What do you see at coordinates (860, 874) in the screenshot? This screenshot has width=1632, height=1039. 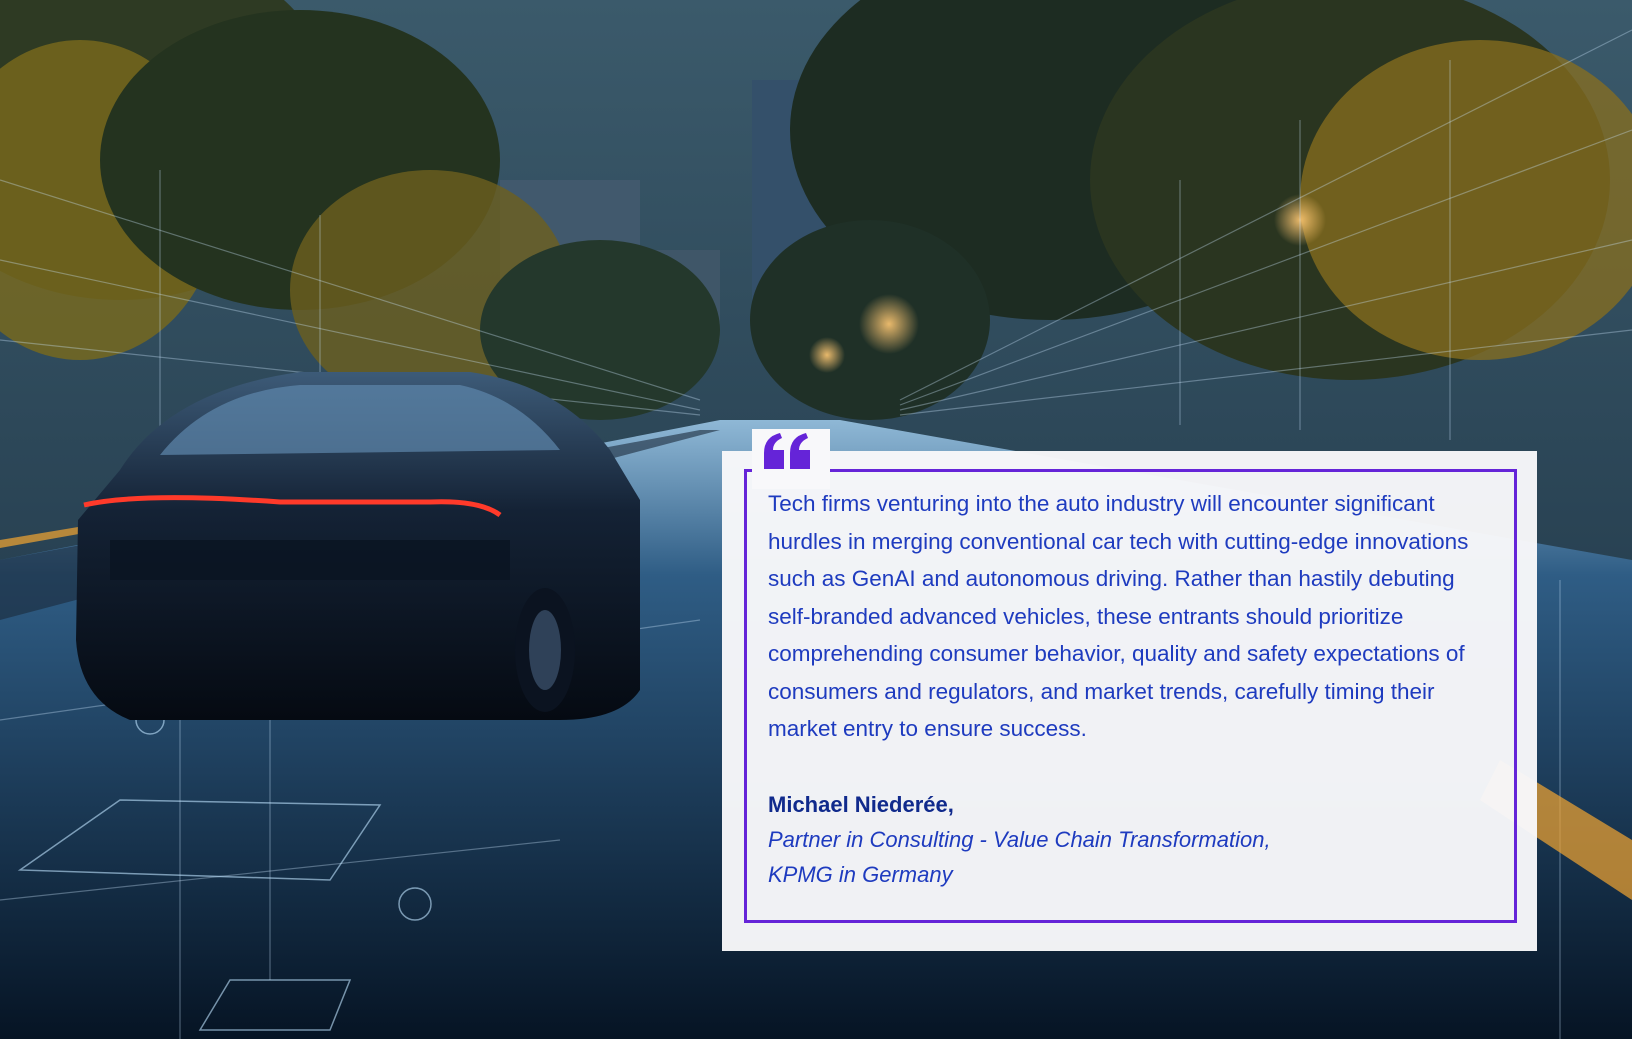 I see `quote-author-company: KPMG in Germany` at bounding box center [860, 874].